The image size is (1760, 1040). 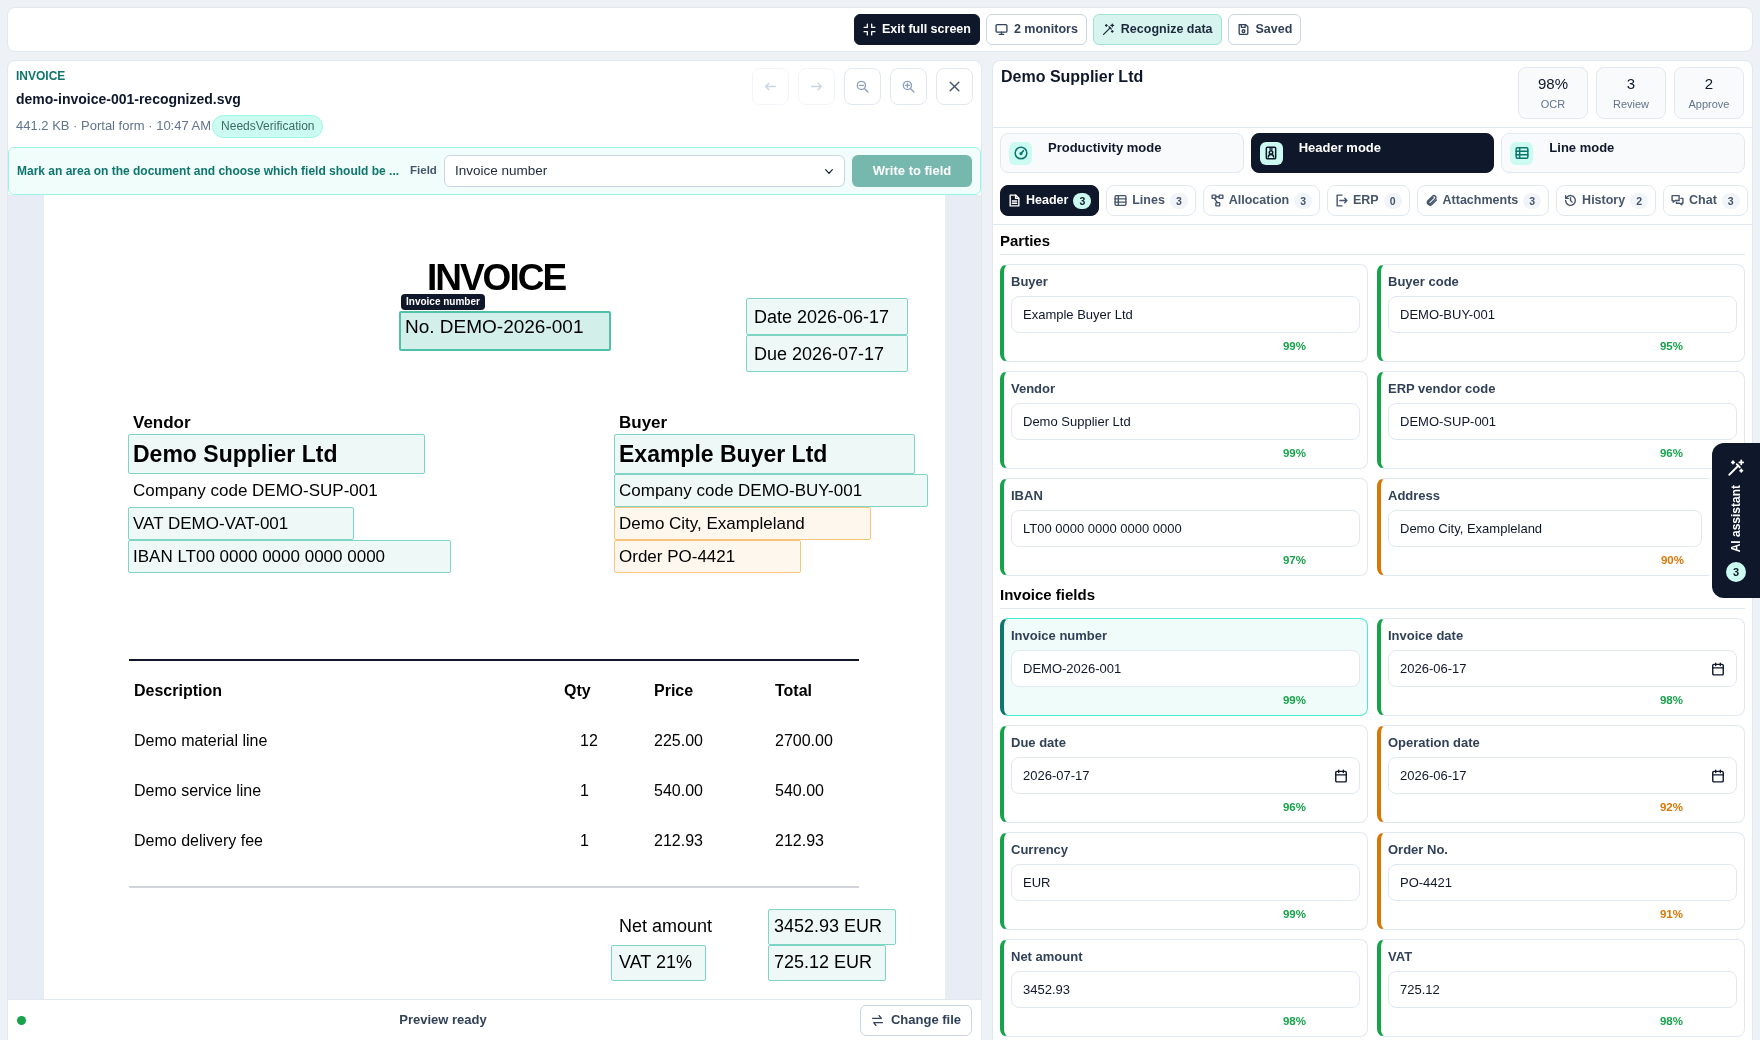 What do you see at coordinates (1562, 421) in the screenshot?
I see `text-field: DEMO-SUP-001` at bounding box center [1562, 421].